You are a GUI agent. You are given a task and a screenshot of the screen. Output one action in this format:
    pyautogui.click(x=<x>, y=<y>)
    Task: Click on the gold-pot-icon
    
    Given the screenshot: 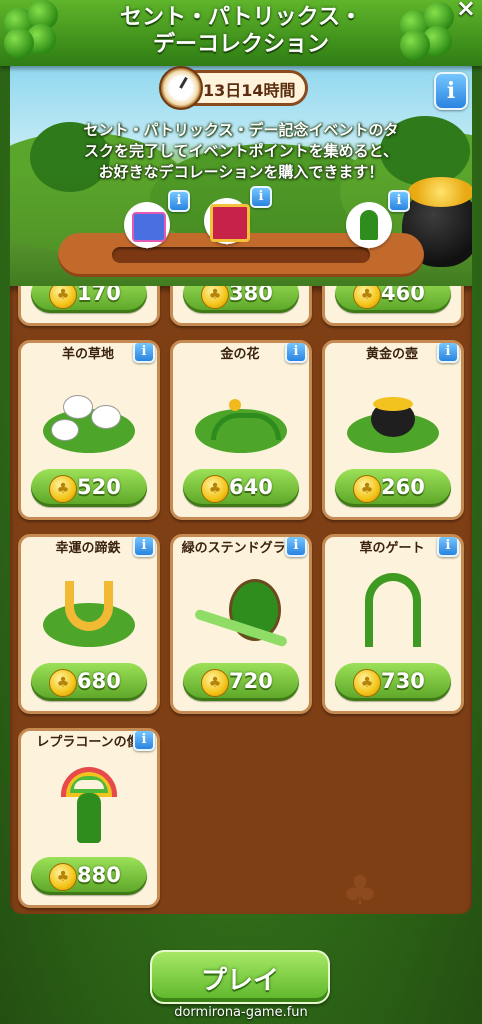 What is the action you would take?
    pyautogui.click(x=393, y=419)
    